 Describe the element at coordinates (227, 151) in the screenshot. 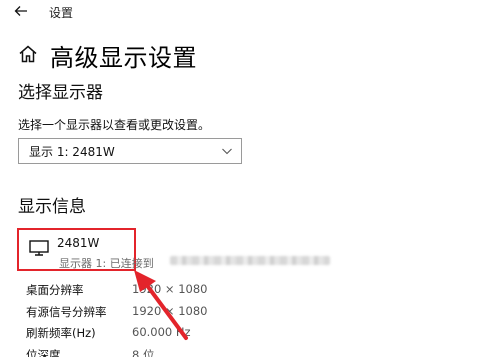

I see `chevron-down-icon` at that location.